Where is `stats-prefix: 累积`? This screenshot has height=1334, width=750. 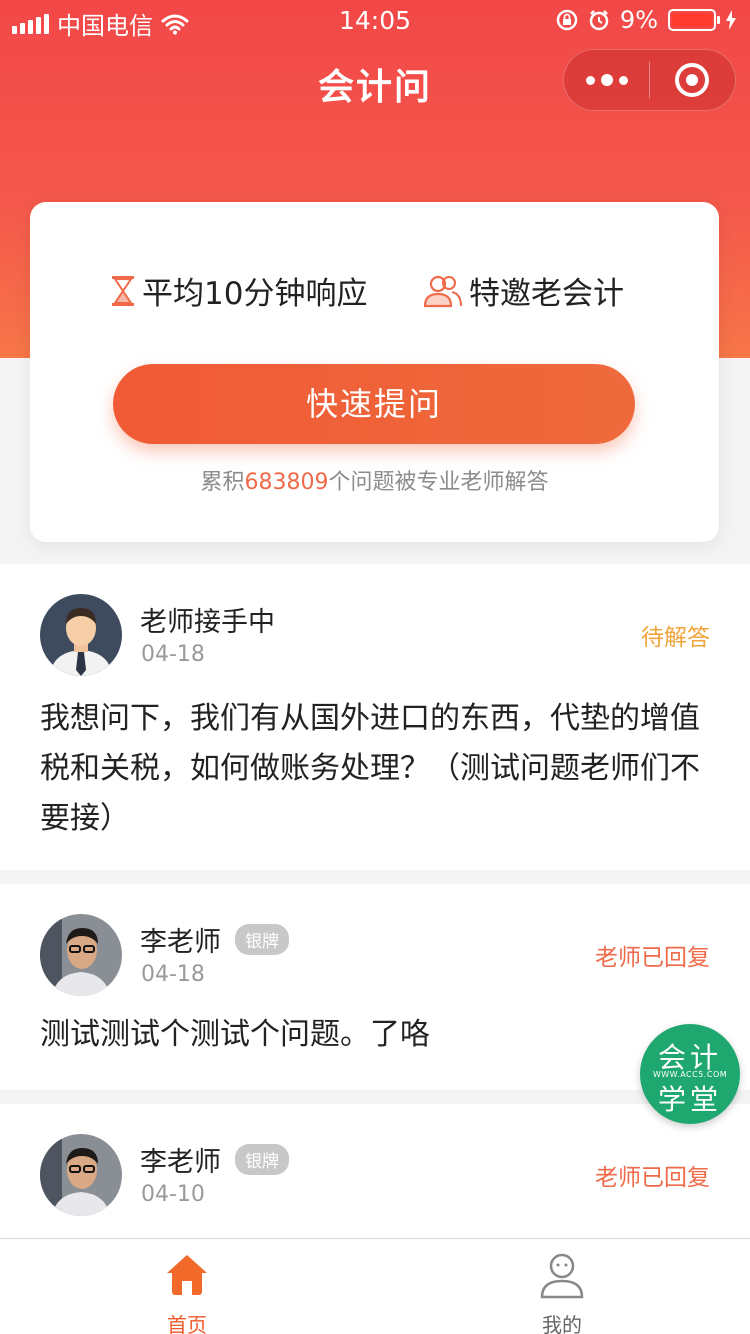
stats-prefix: 累积 is located at coordinates (222, 482).